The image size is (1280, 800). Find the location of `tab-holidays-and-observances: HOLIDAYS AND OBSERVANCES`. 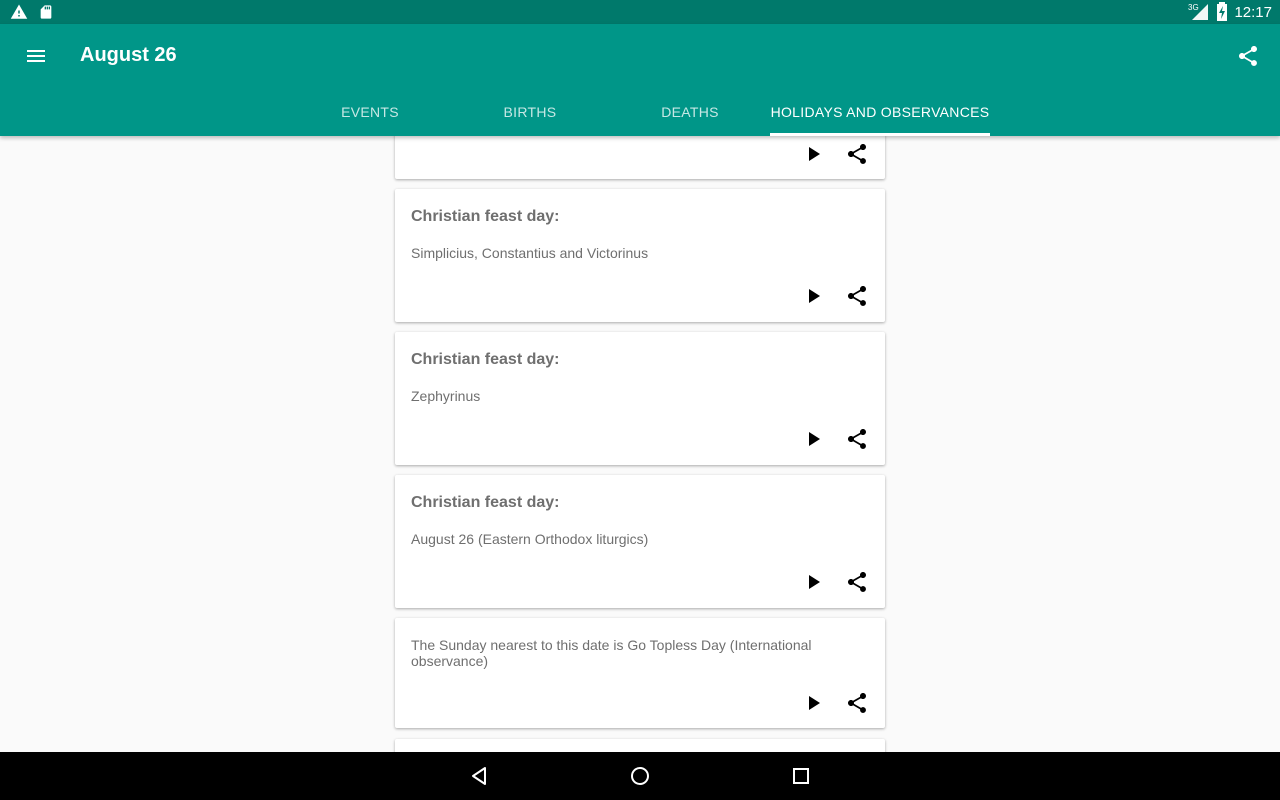

tab-holidays-and-observances: HOLIDAYS AND OBSERVANCES is located at coordinates (880, 112).